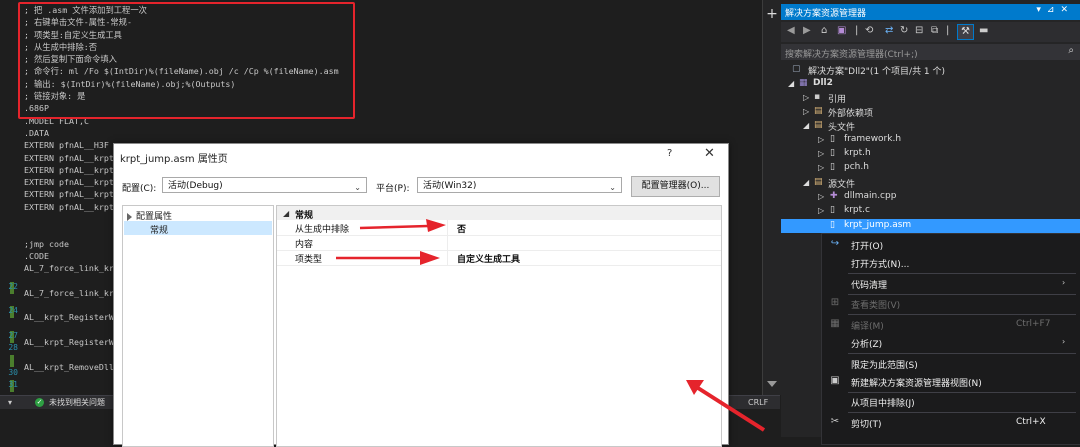  Describe the element at coordinates (930, 168) in the screenshot. I see `tree-item-file: ▷ ▯ pch.h` at that location.